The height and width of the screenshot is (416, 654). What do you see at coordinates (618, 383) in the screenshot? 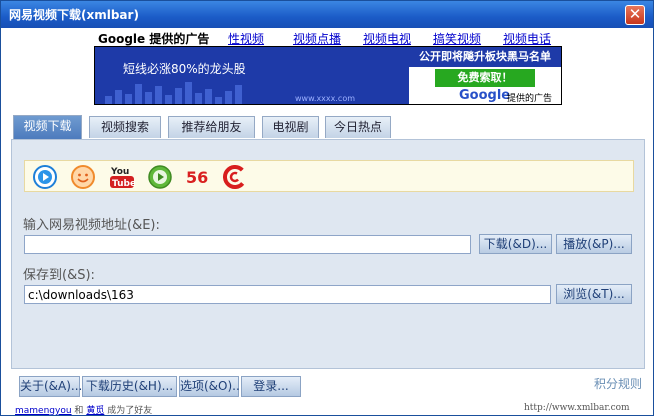
I see `points-rules-link: 积分规则` at bounding box center [618, 383].